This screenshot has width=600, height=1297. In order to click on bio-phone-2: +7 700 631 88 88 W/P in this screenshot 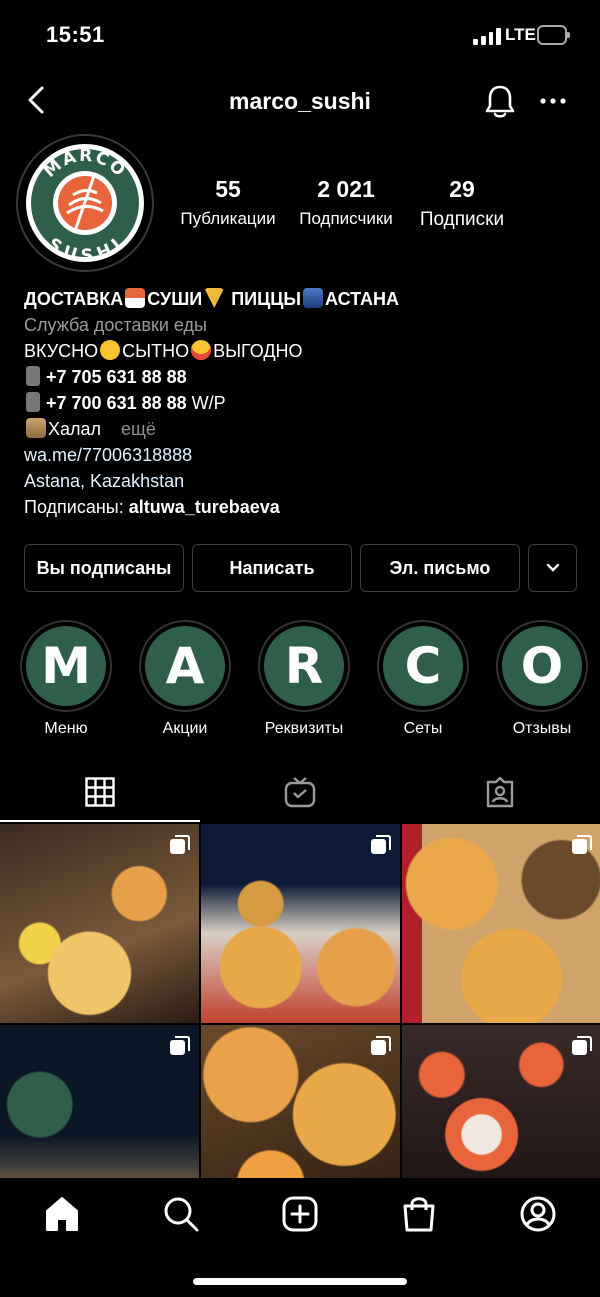, I will do `click(304, 403)`.